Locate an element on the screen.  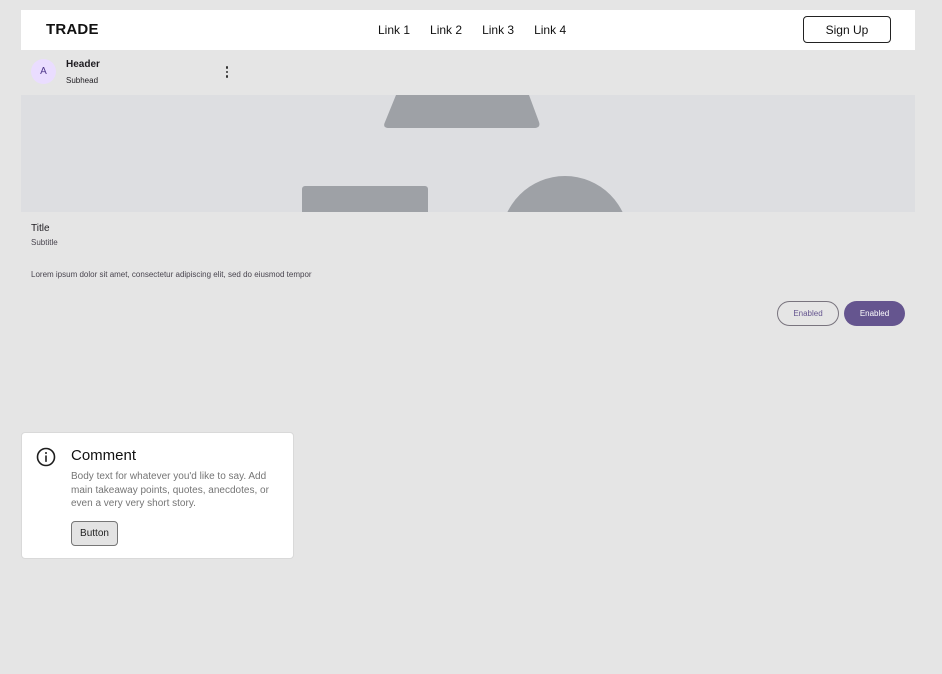
nav-links: Link 1 Link 2 Link 3 Link 4 is located at coordinates (472, 30).